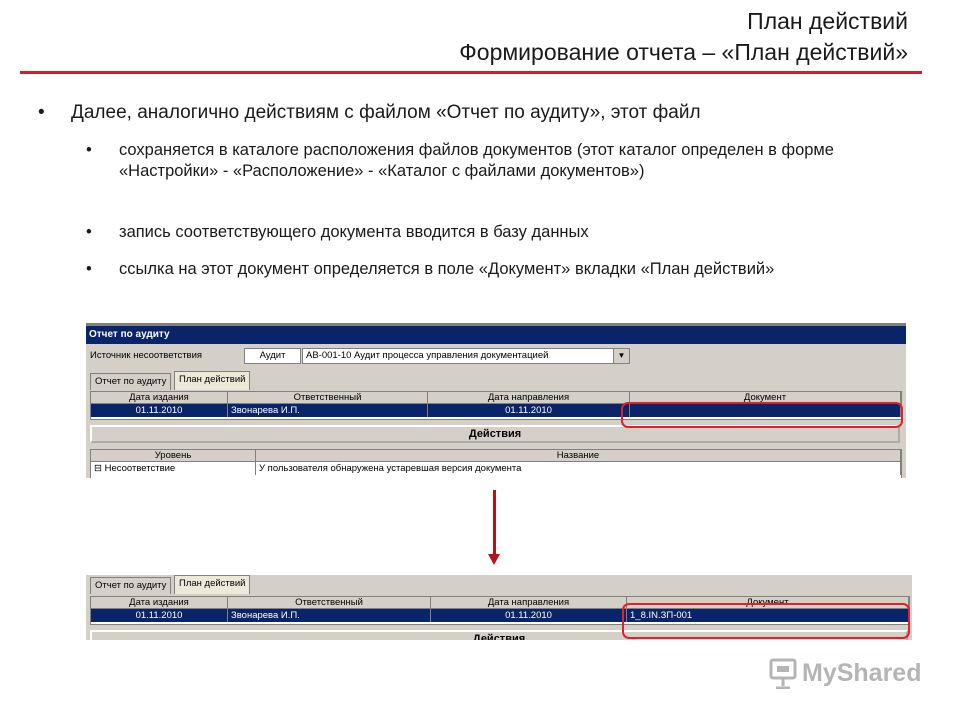 This screenshot has width=960, height=720. I want to click on slide-title: План действий, so click(827, 21).